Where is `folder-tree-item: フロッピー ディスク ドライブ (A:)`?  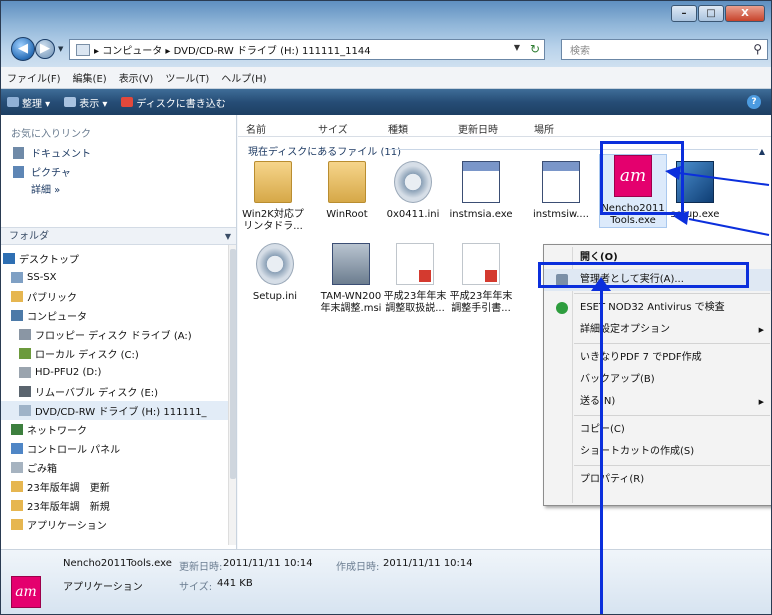
folder-tree-item: フロッピー ディスク ドライブ (A:) is located at coordinates (115, 334).